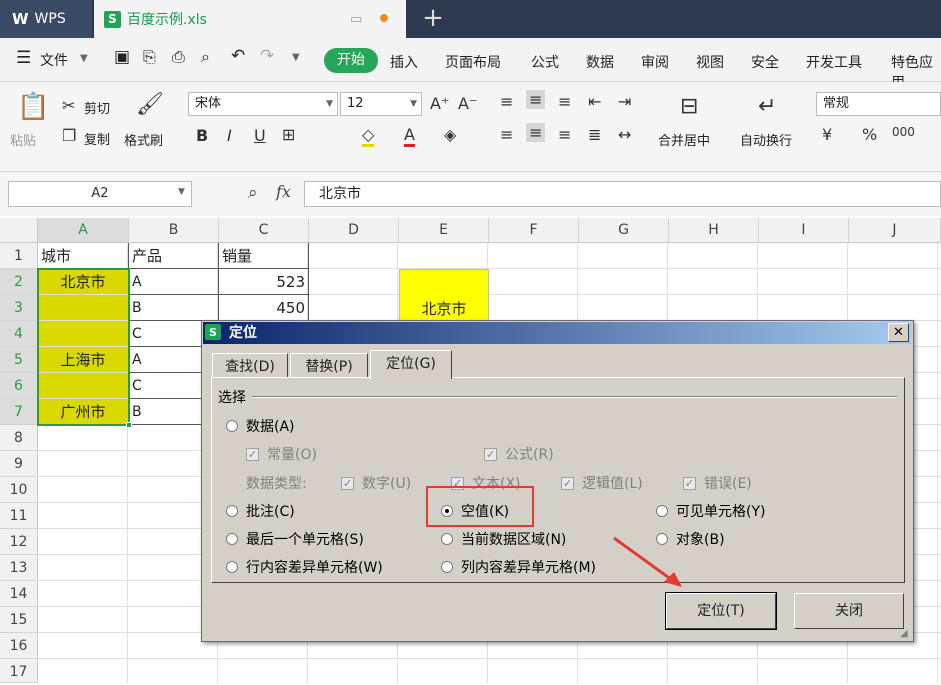  I want to click on distributed-icon: ↔, so click(624, 134).